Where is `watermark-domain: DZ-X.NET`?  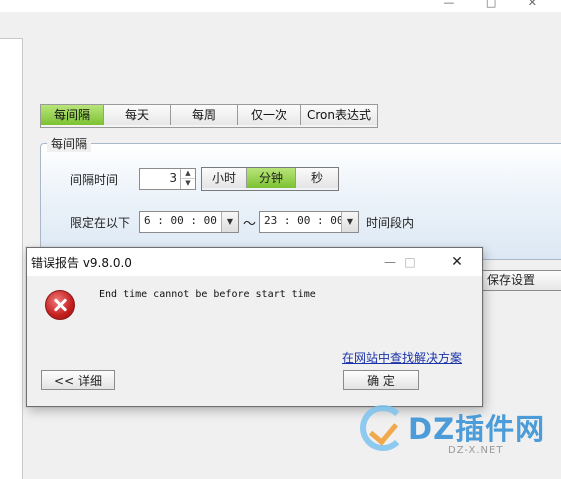
watermark-domain: DZ-X.NET is located at coordinates (476, 450).